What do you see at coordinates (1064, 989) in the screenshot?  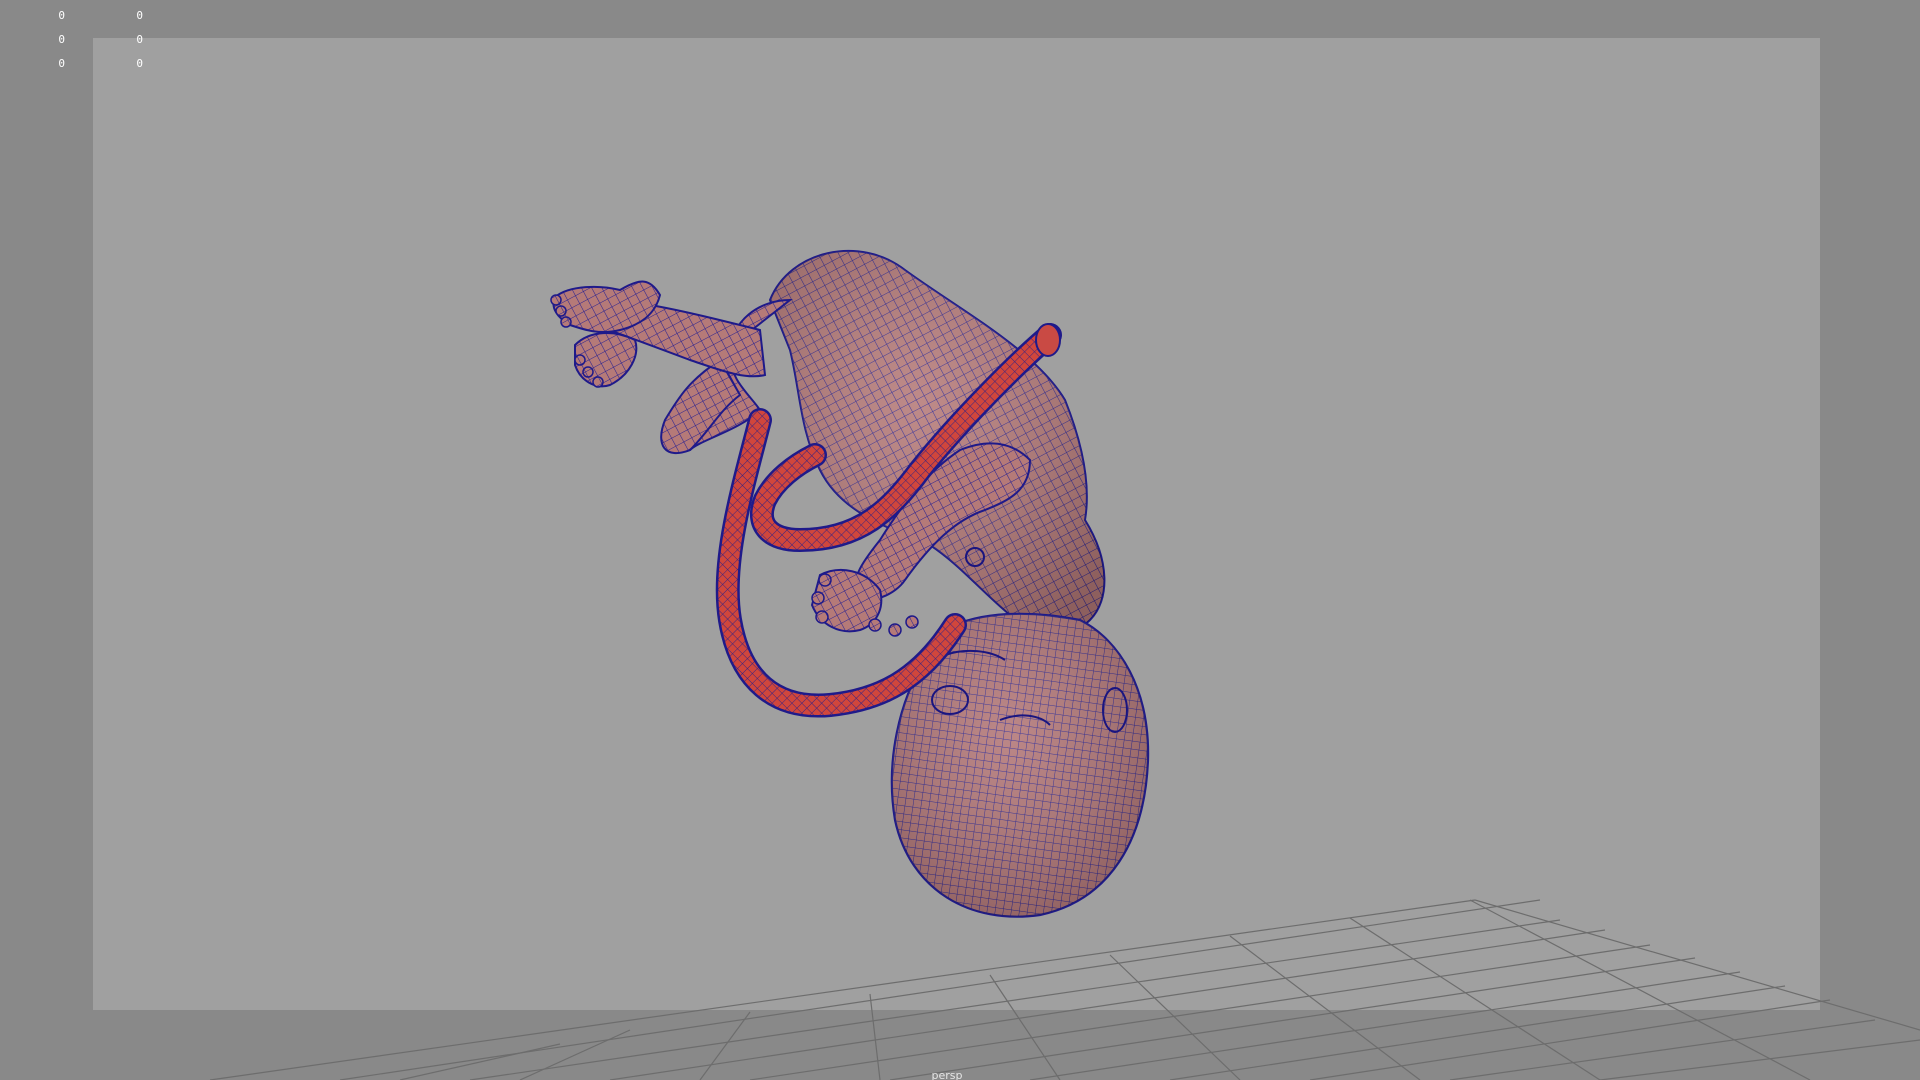 I see `ground-grid` at bounding box center [1064, 989].